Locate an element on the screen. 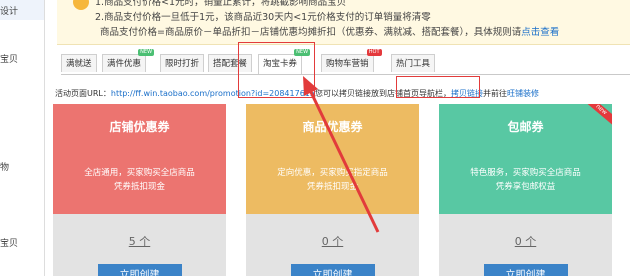 The height and width of the screenshot is (276, 630). card-title: 包邮券 is located at coordinates (525, 127).